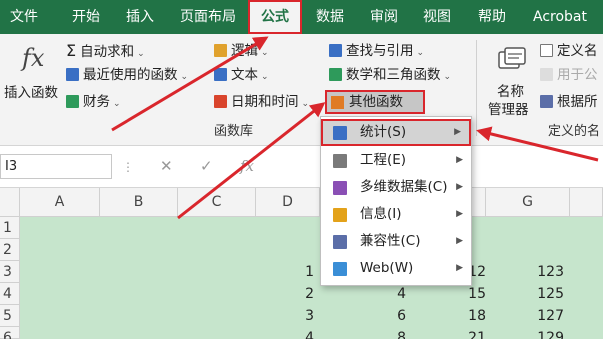  I want to click on autosum-label: 自动求和, so click(107, 52).